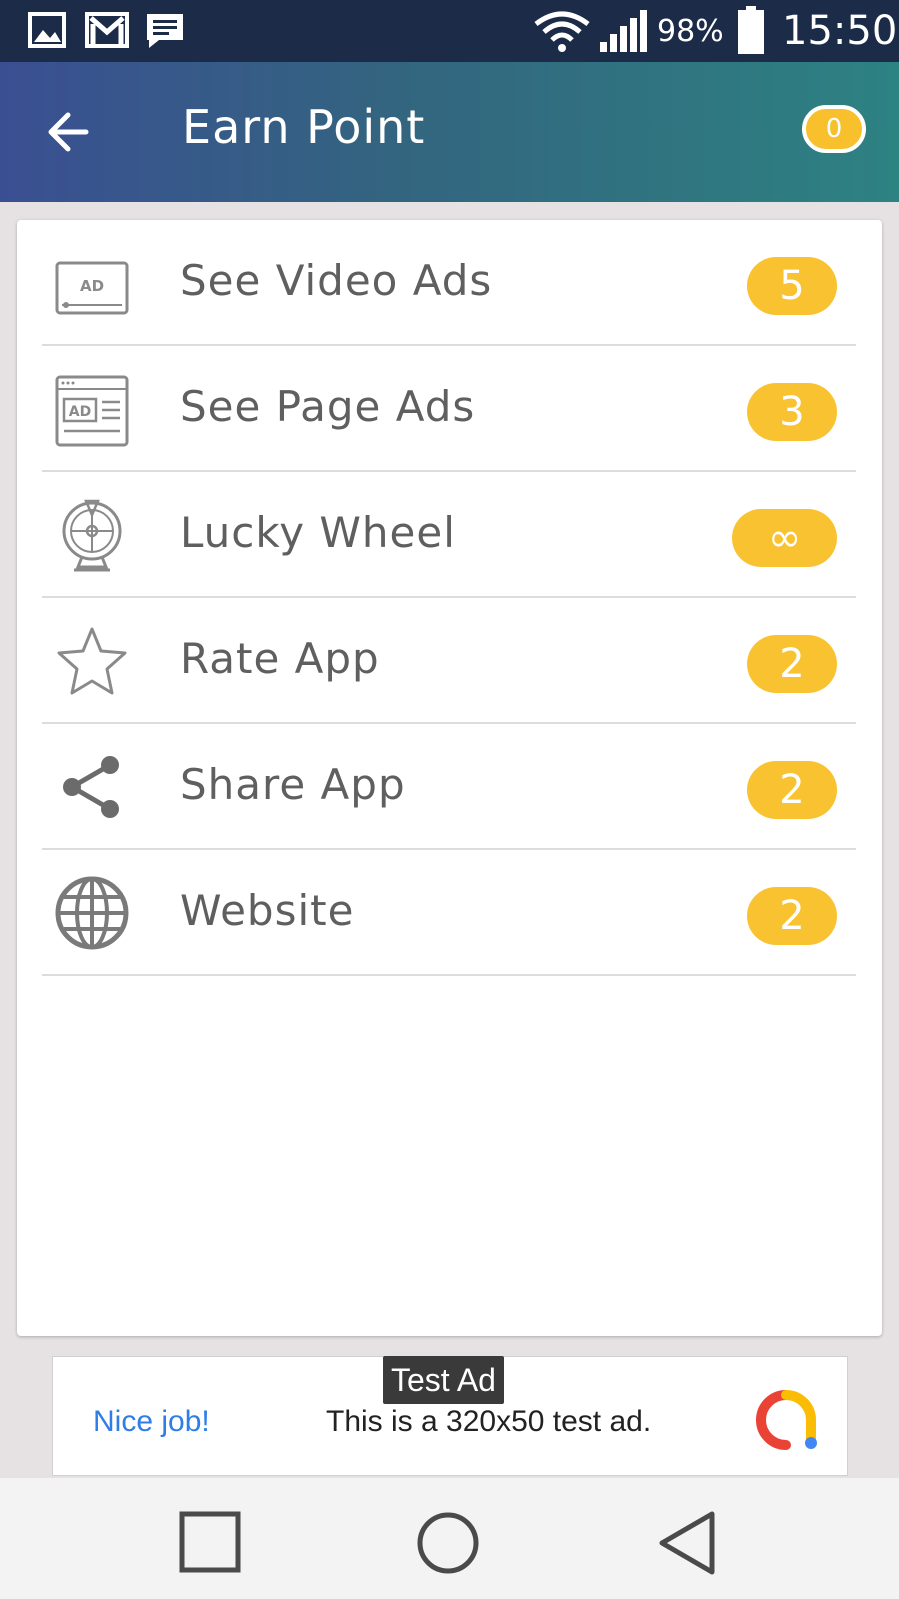  I want to click on list-item-video-ads: AD See Video Ads 5, so click(449, 283).